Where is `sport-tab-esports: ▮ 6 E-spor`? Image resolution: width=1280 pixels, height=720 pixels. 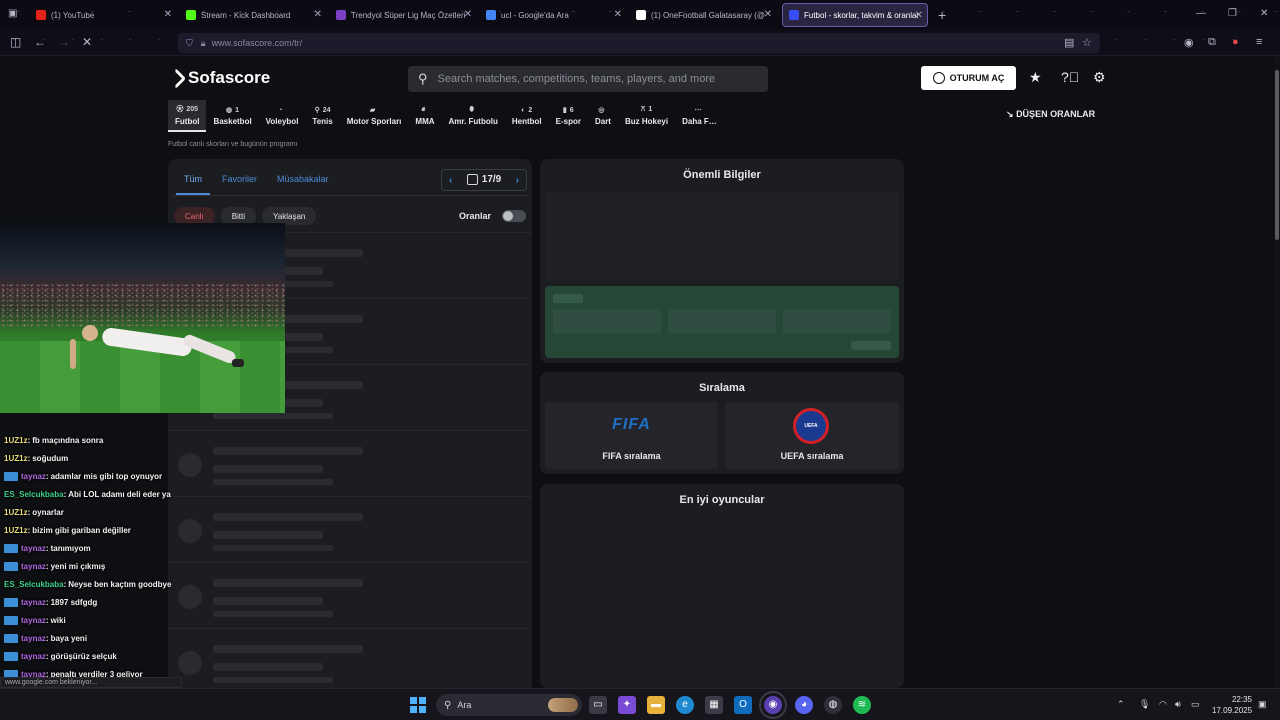
sport-tab-esports: ▮ 6 E-spor is located at coordinates (568, 116).